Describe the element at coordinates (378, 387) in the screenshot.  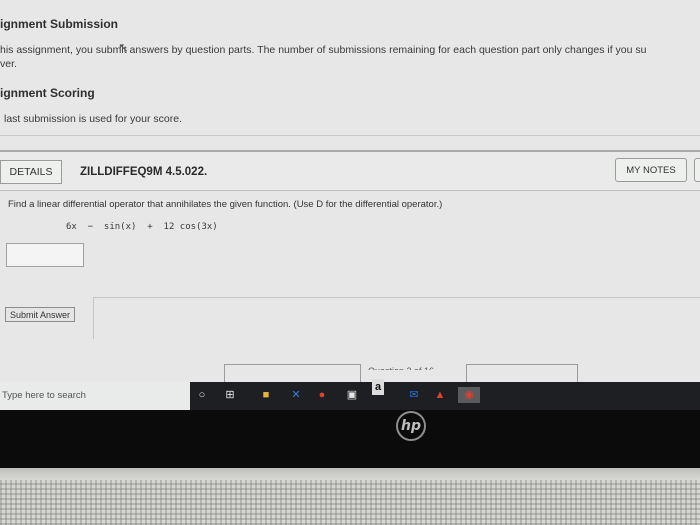
I see `amazon-app-icon: a` at that location.